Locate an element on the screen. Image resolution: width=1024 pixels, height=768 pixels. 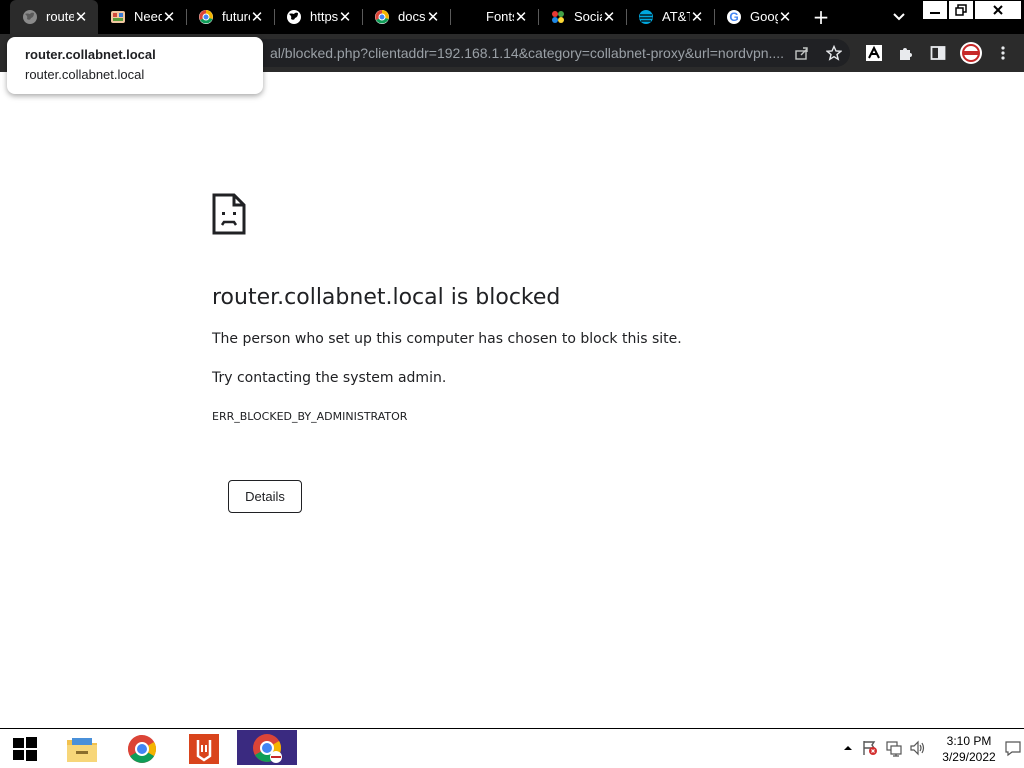
tab-label: docs is located at coordinates (412, 16).